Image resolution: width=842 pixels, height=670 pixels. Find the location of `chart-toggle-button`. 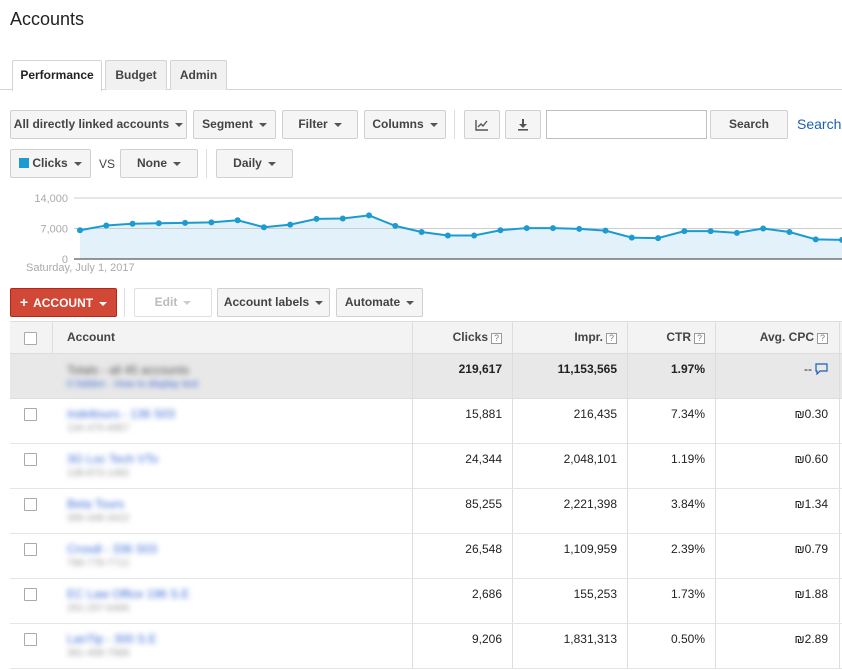

chart-toggle-button is located at coordinates (482, 124).